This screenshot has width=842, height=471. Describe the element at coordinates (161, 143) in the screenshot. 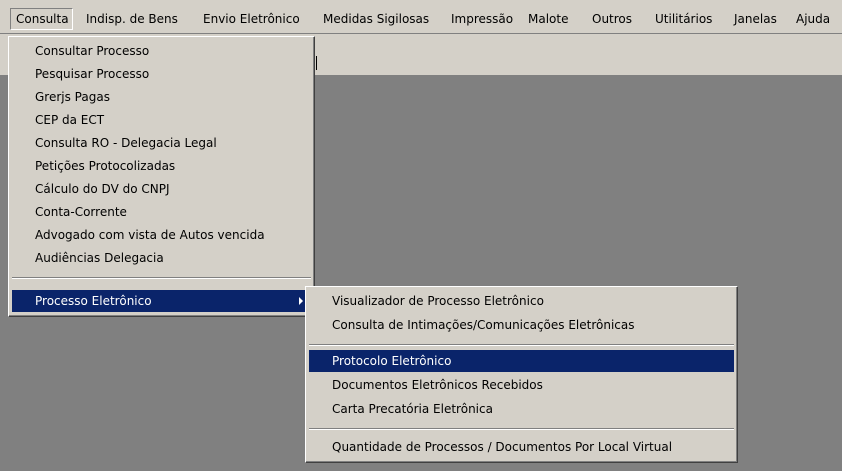

I see `menu-item-consulta-ro-delegacia-legal: Consulta RO - Delegacia Legal` at that location.